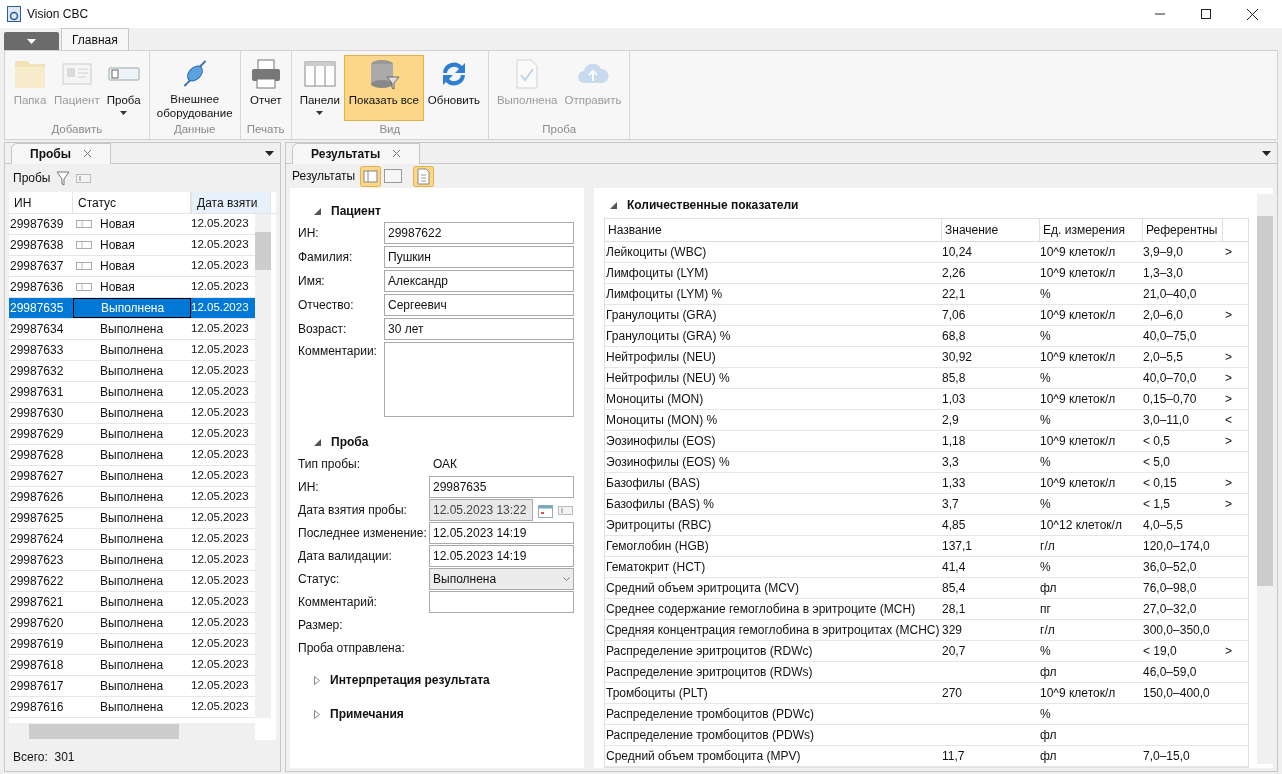 This screenshot has width=1282, height=774. I want to click on text-field: 29987635, so click(501, 487).